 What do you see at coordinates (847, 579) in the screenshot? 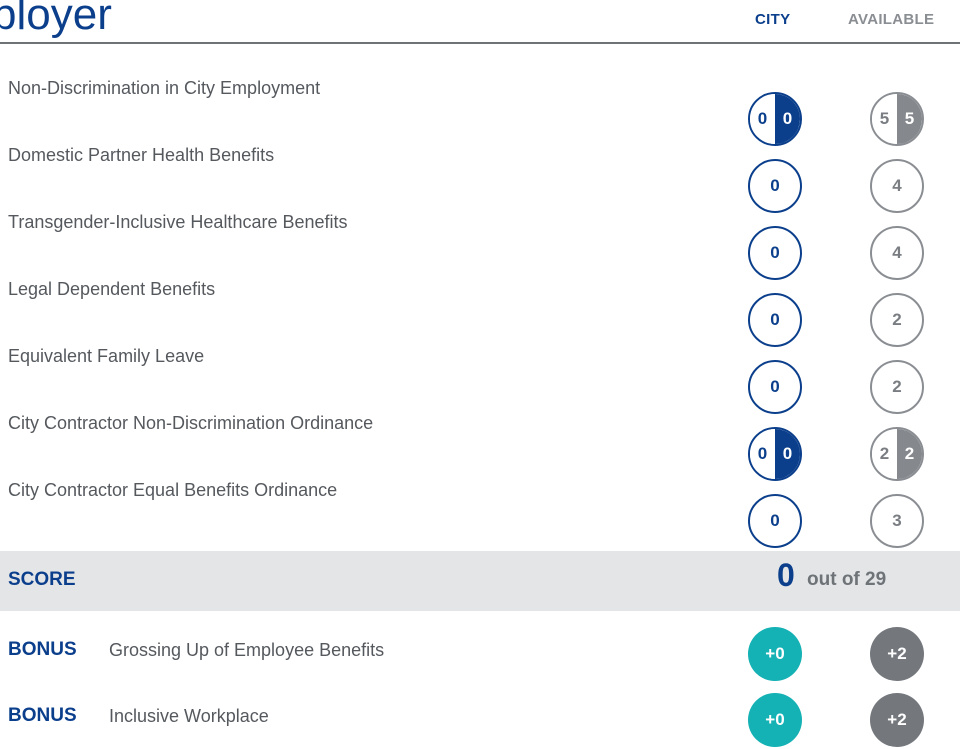
I see `score-out-of: out of 29` at bounding box center [847, 579].